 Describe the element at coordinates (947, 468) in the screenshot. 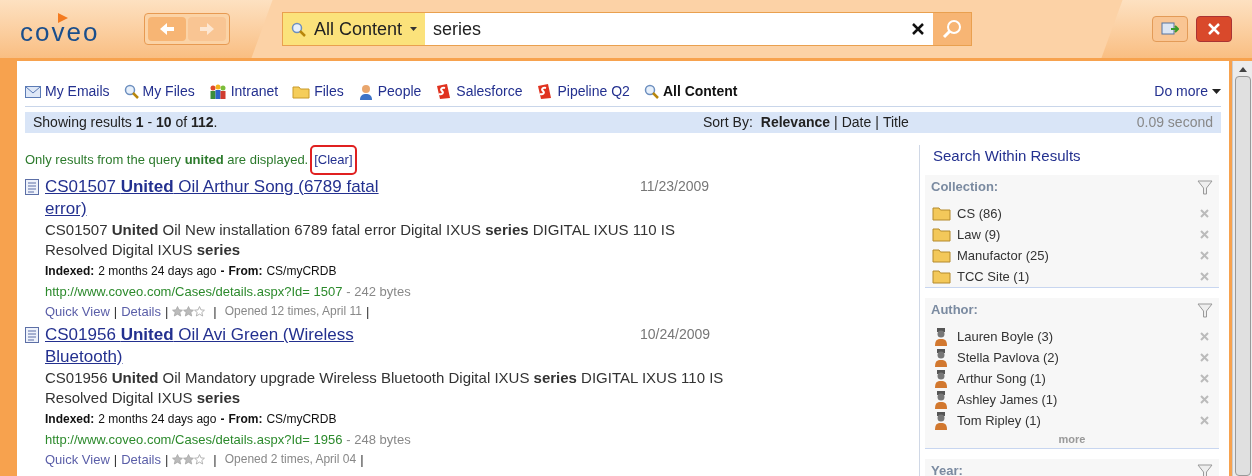

I see `facet-title: Year:` at that location.